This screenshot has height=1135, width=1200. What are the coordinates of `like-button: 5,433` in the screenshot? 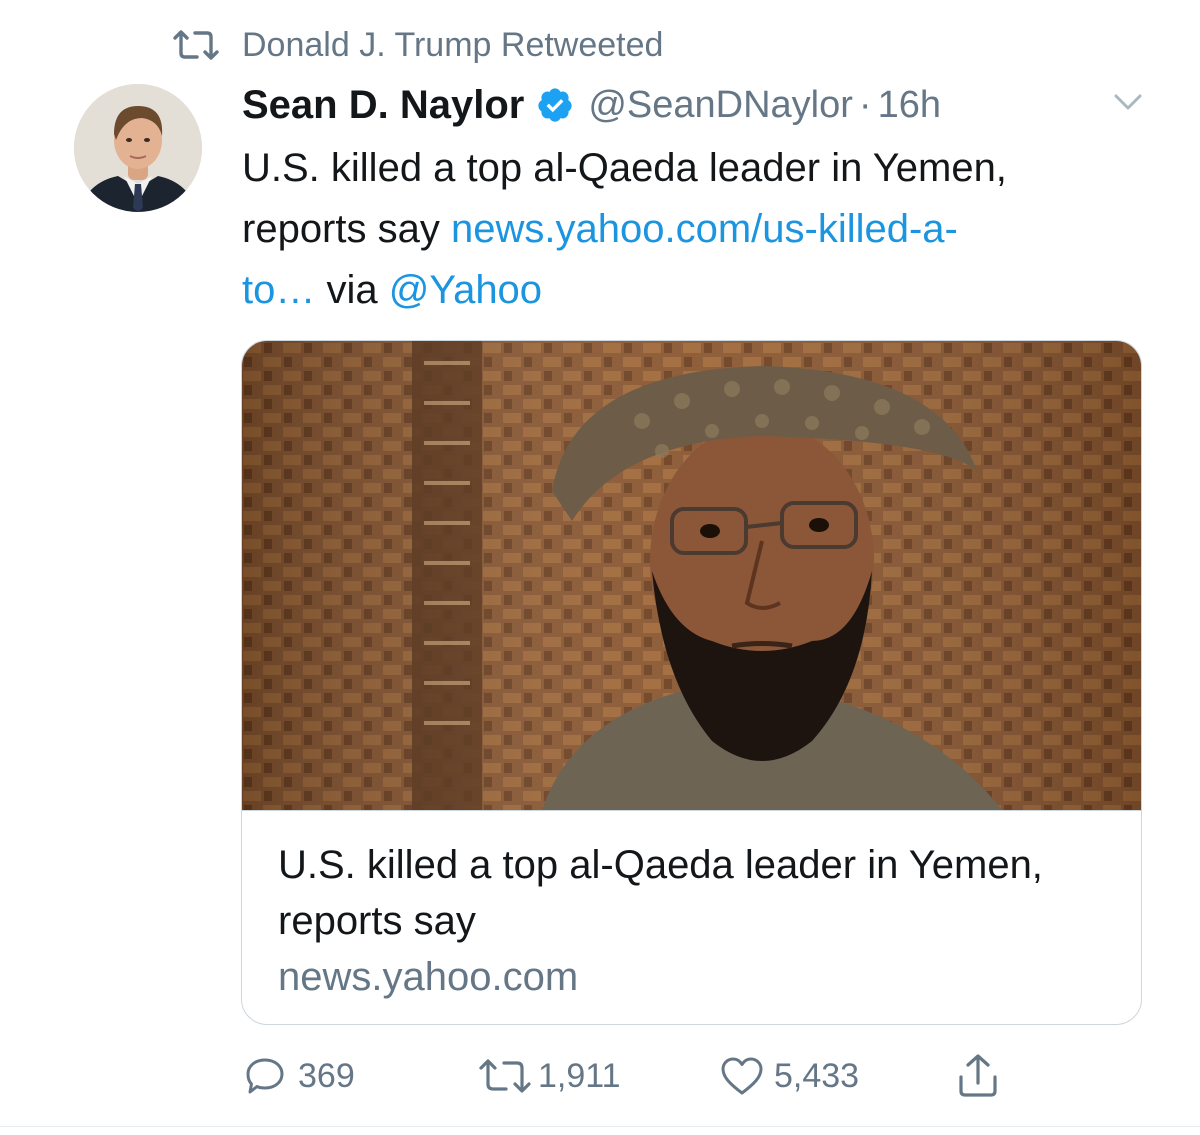 It's located at (789, 1076).